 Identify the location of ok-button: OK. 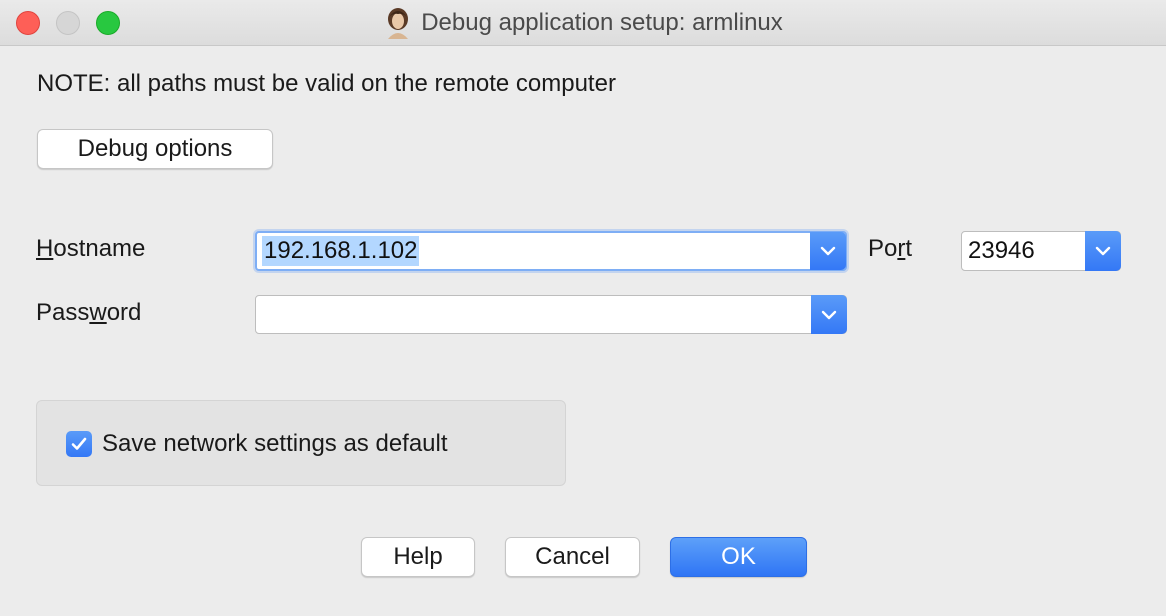
(738, 557).